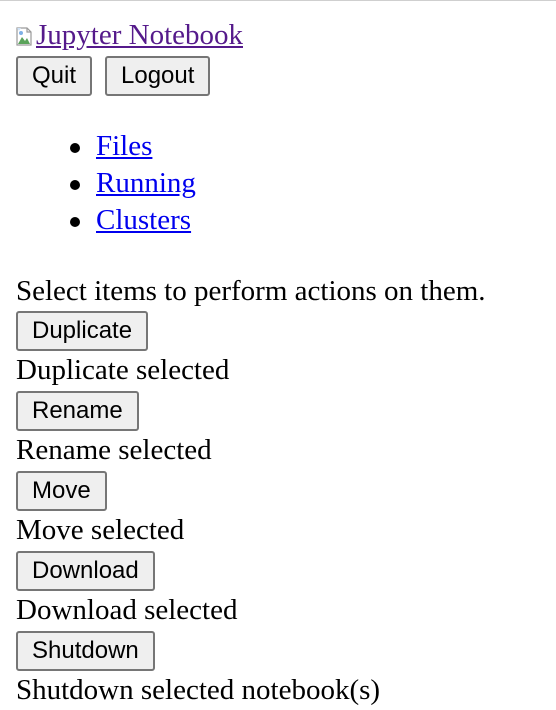  Describe the element at coordinates (251, 291) in the screenshot. I see `actions-intro: Select items to perform actions on them.` at that location.